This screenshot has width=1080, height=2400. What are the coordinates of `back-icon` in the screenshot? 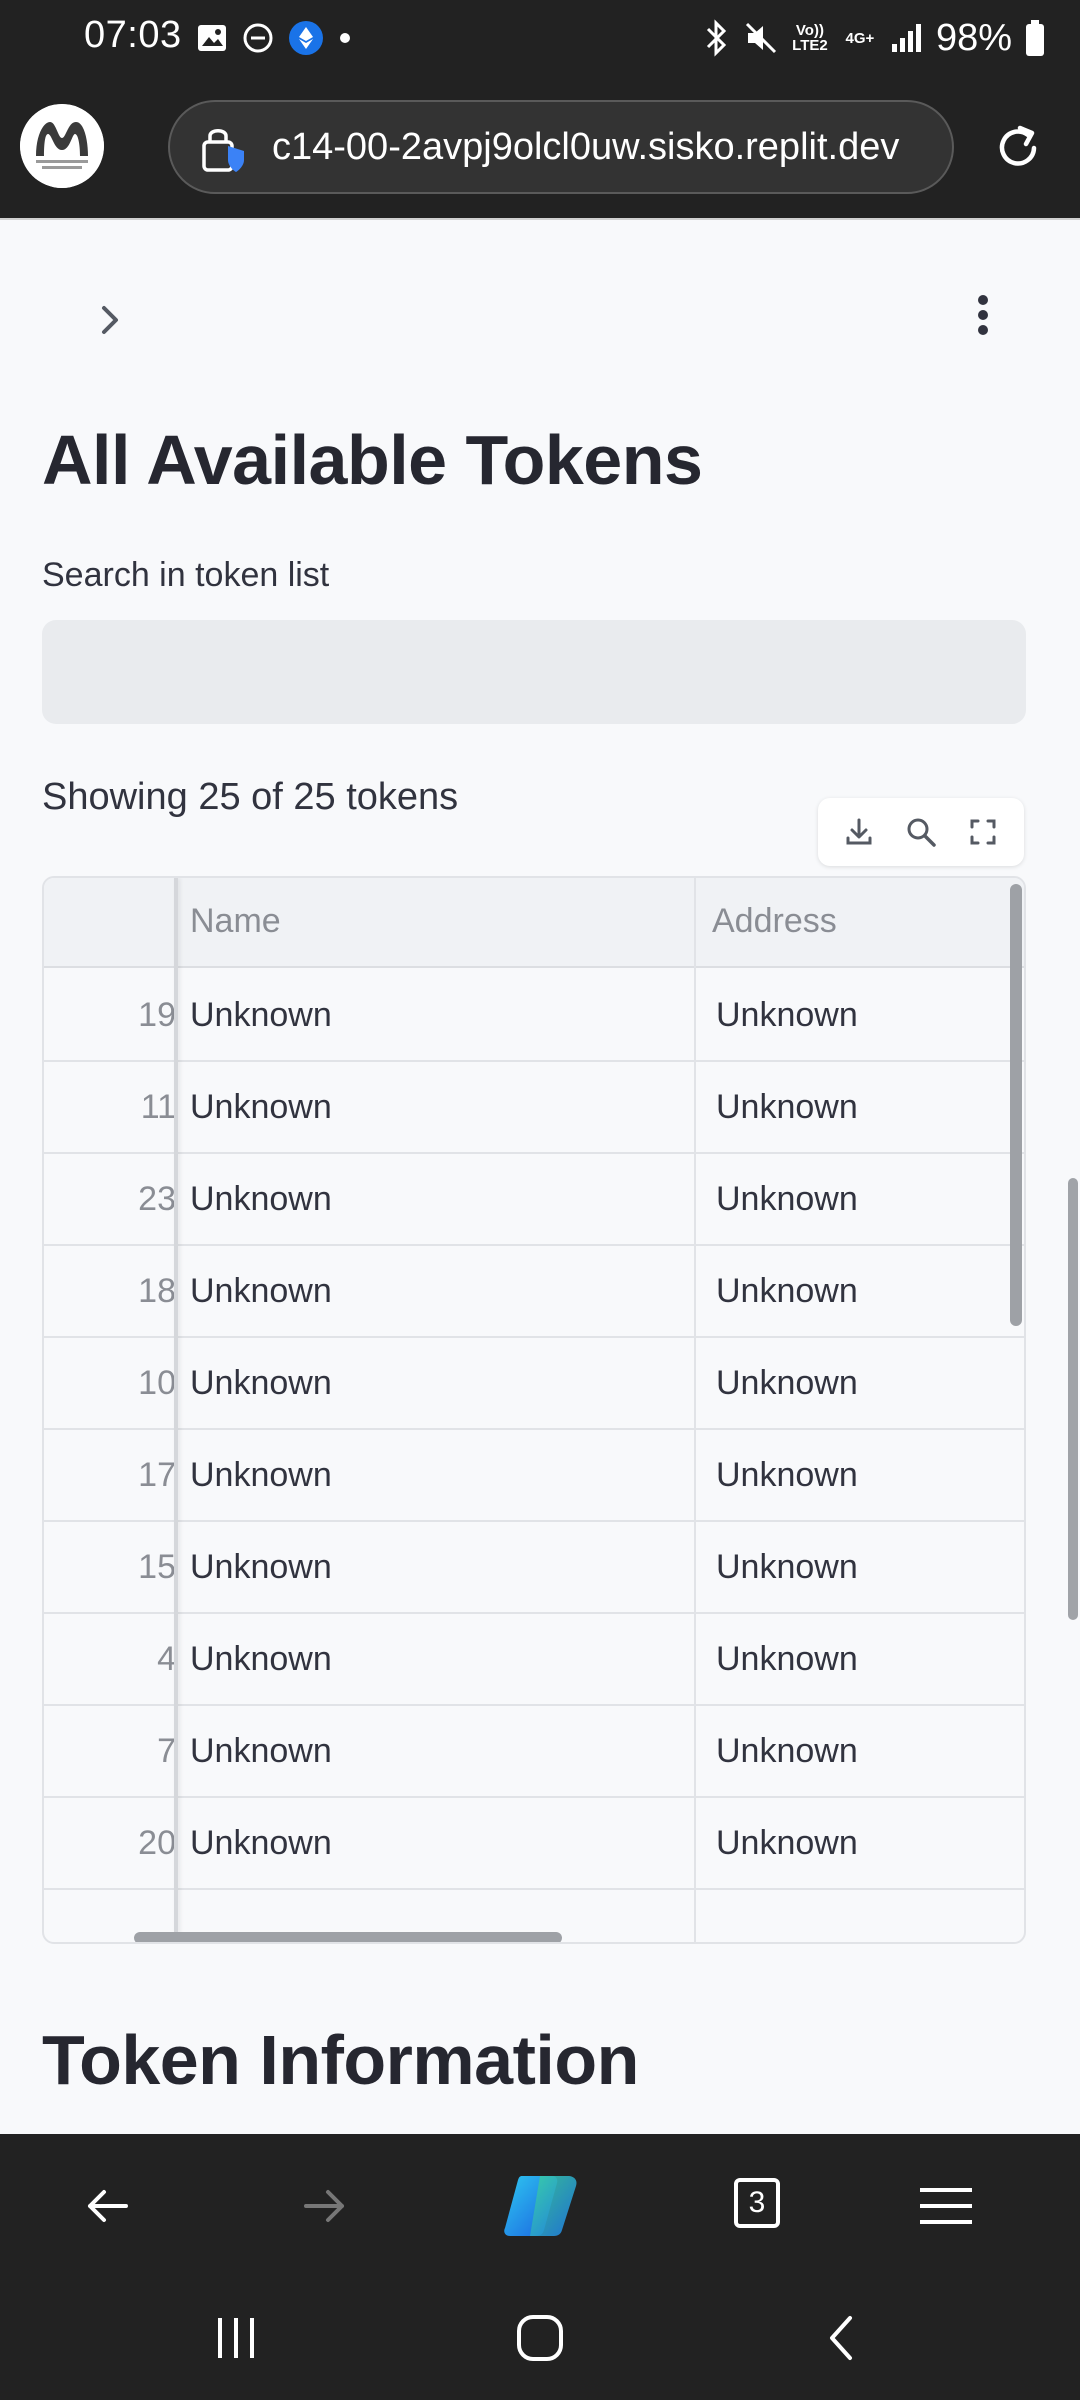 It's located at (842, 2338).